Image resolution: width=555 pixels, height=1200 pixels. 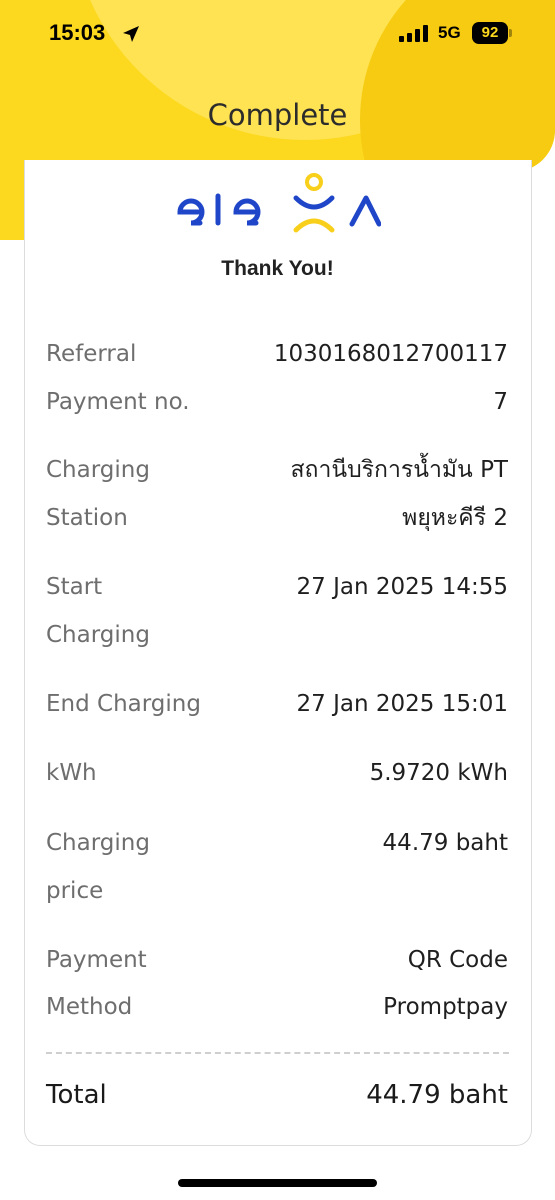 What do you see at coordinates (118, 402) in the screenshot?
I see `payment-no-label: Payment no.` at bounding box center [118, 402].